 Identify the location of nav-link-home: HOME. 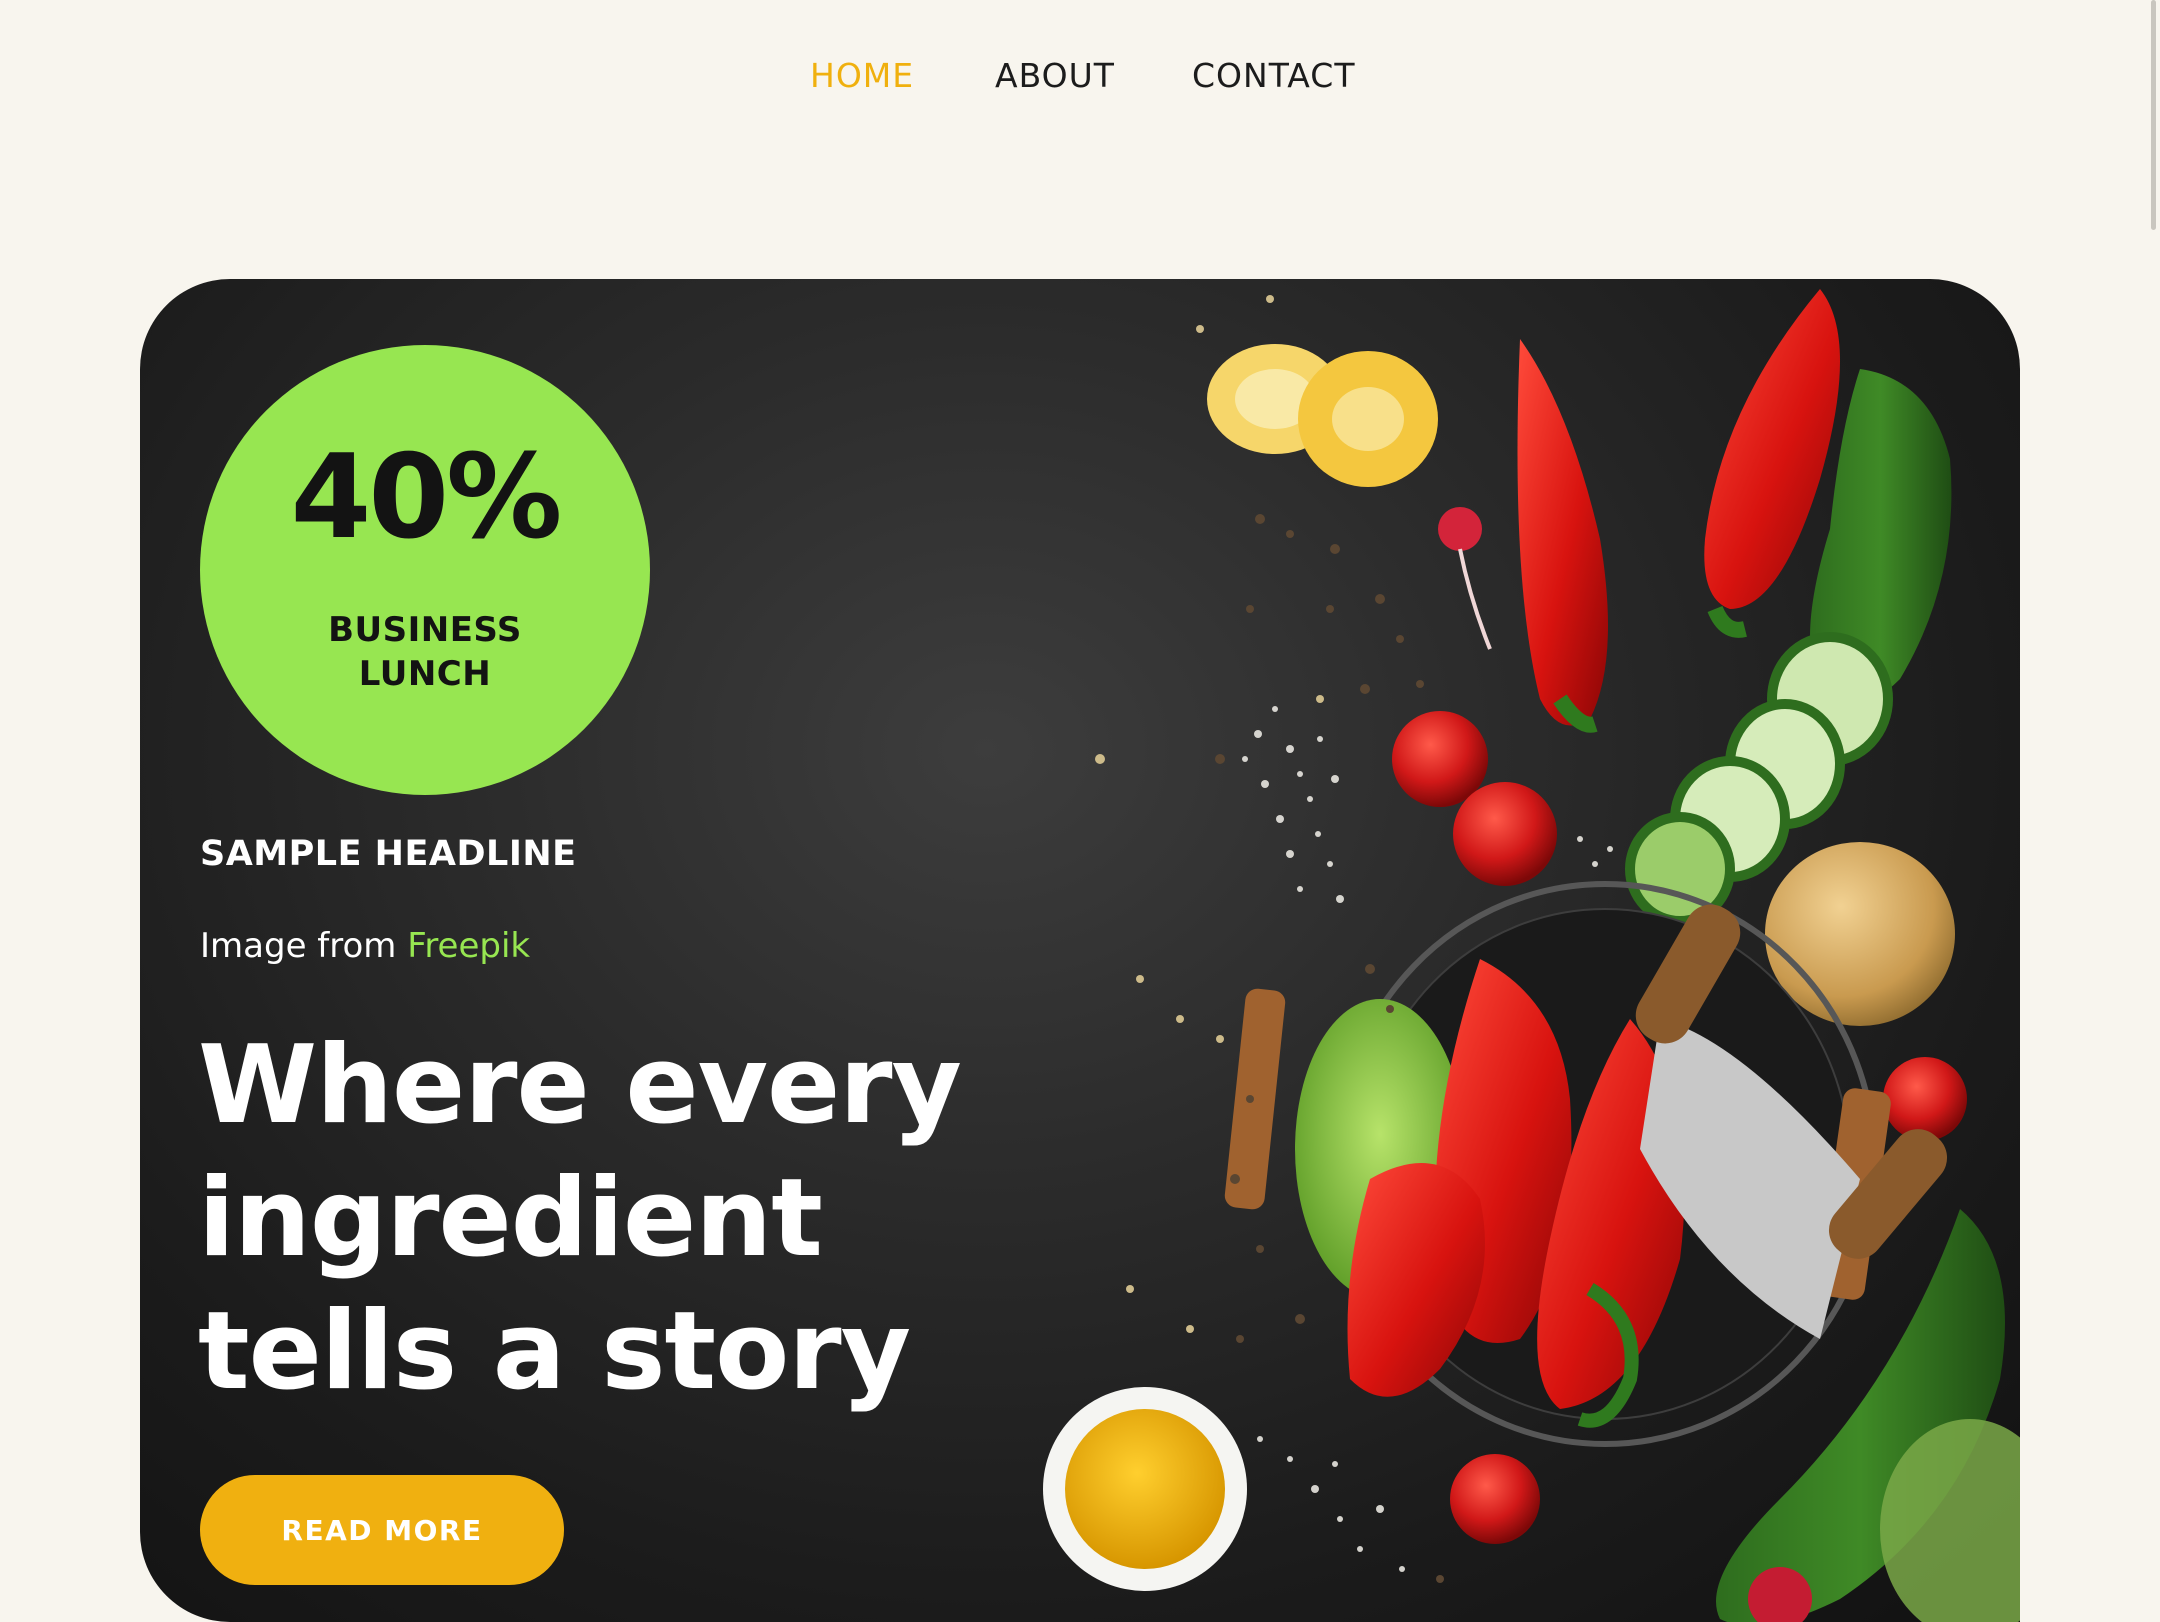
(862, 75).